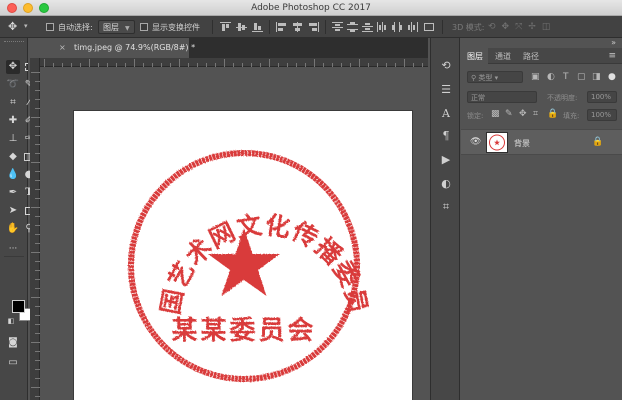 This screenshot has height=400, width=622. Describe the element at coordinates (522, 143) in the screenshot. I see `layer-name: 背景` at that location.